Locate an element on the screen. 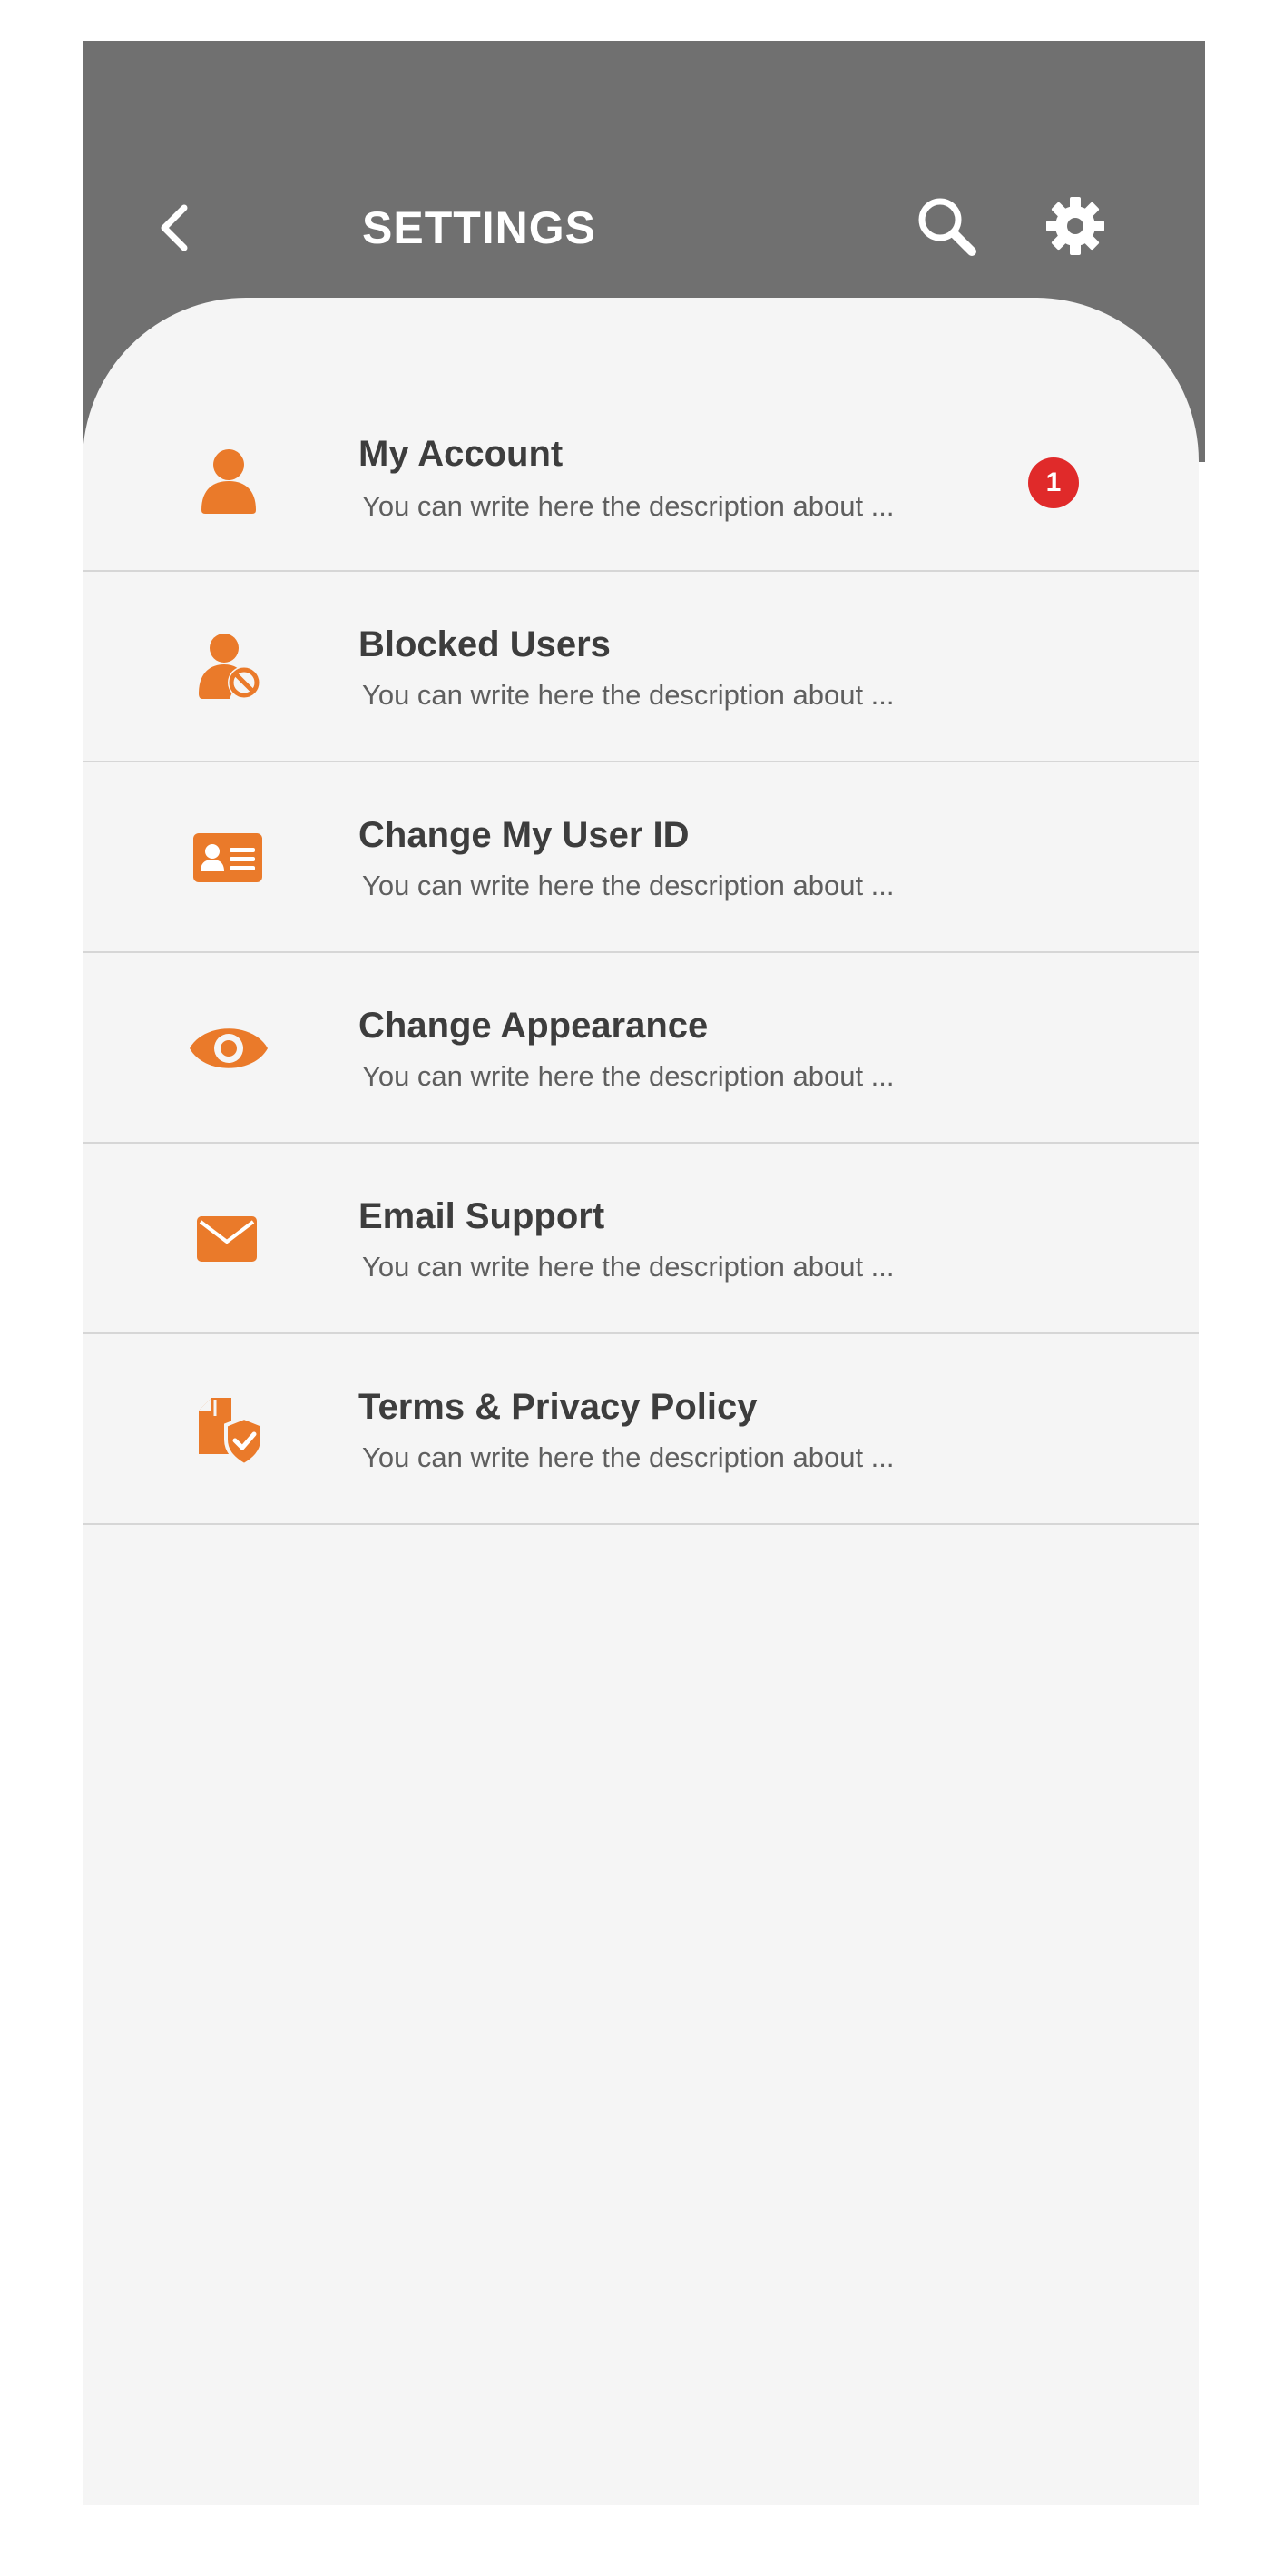 The height and width of the screenshot is (2576, 1284). id-card-icon is located at coordinates (229, 858).